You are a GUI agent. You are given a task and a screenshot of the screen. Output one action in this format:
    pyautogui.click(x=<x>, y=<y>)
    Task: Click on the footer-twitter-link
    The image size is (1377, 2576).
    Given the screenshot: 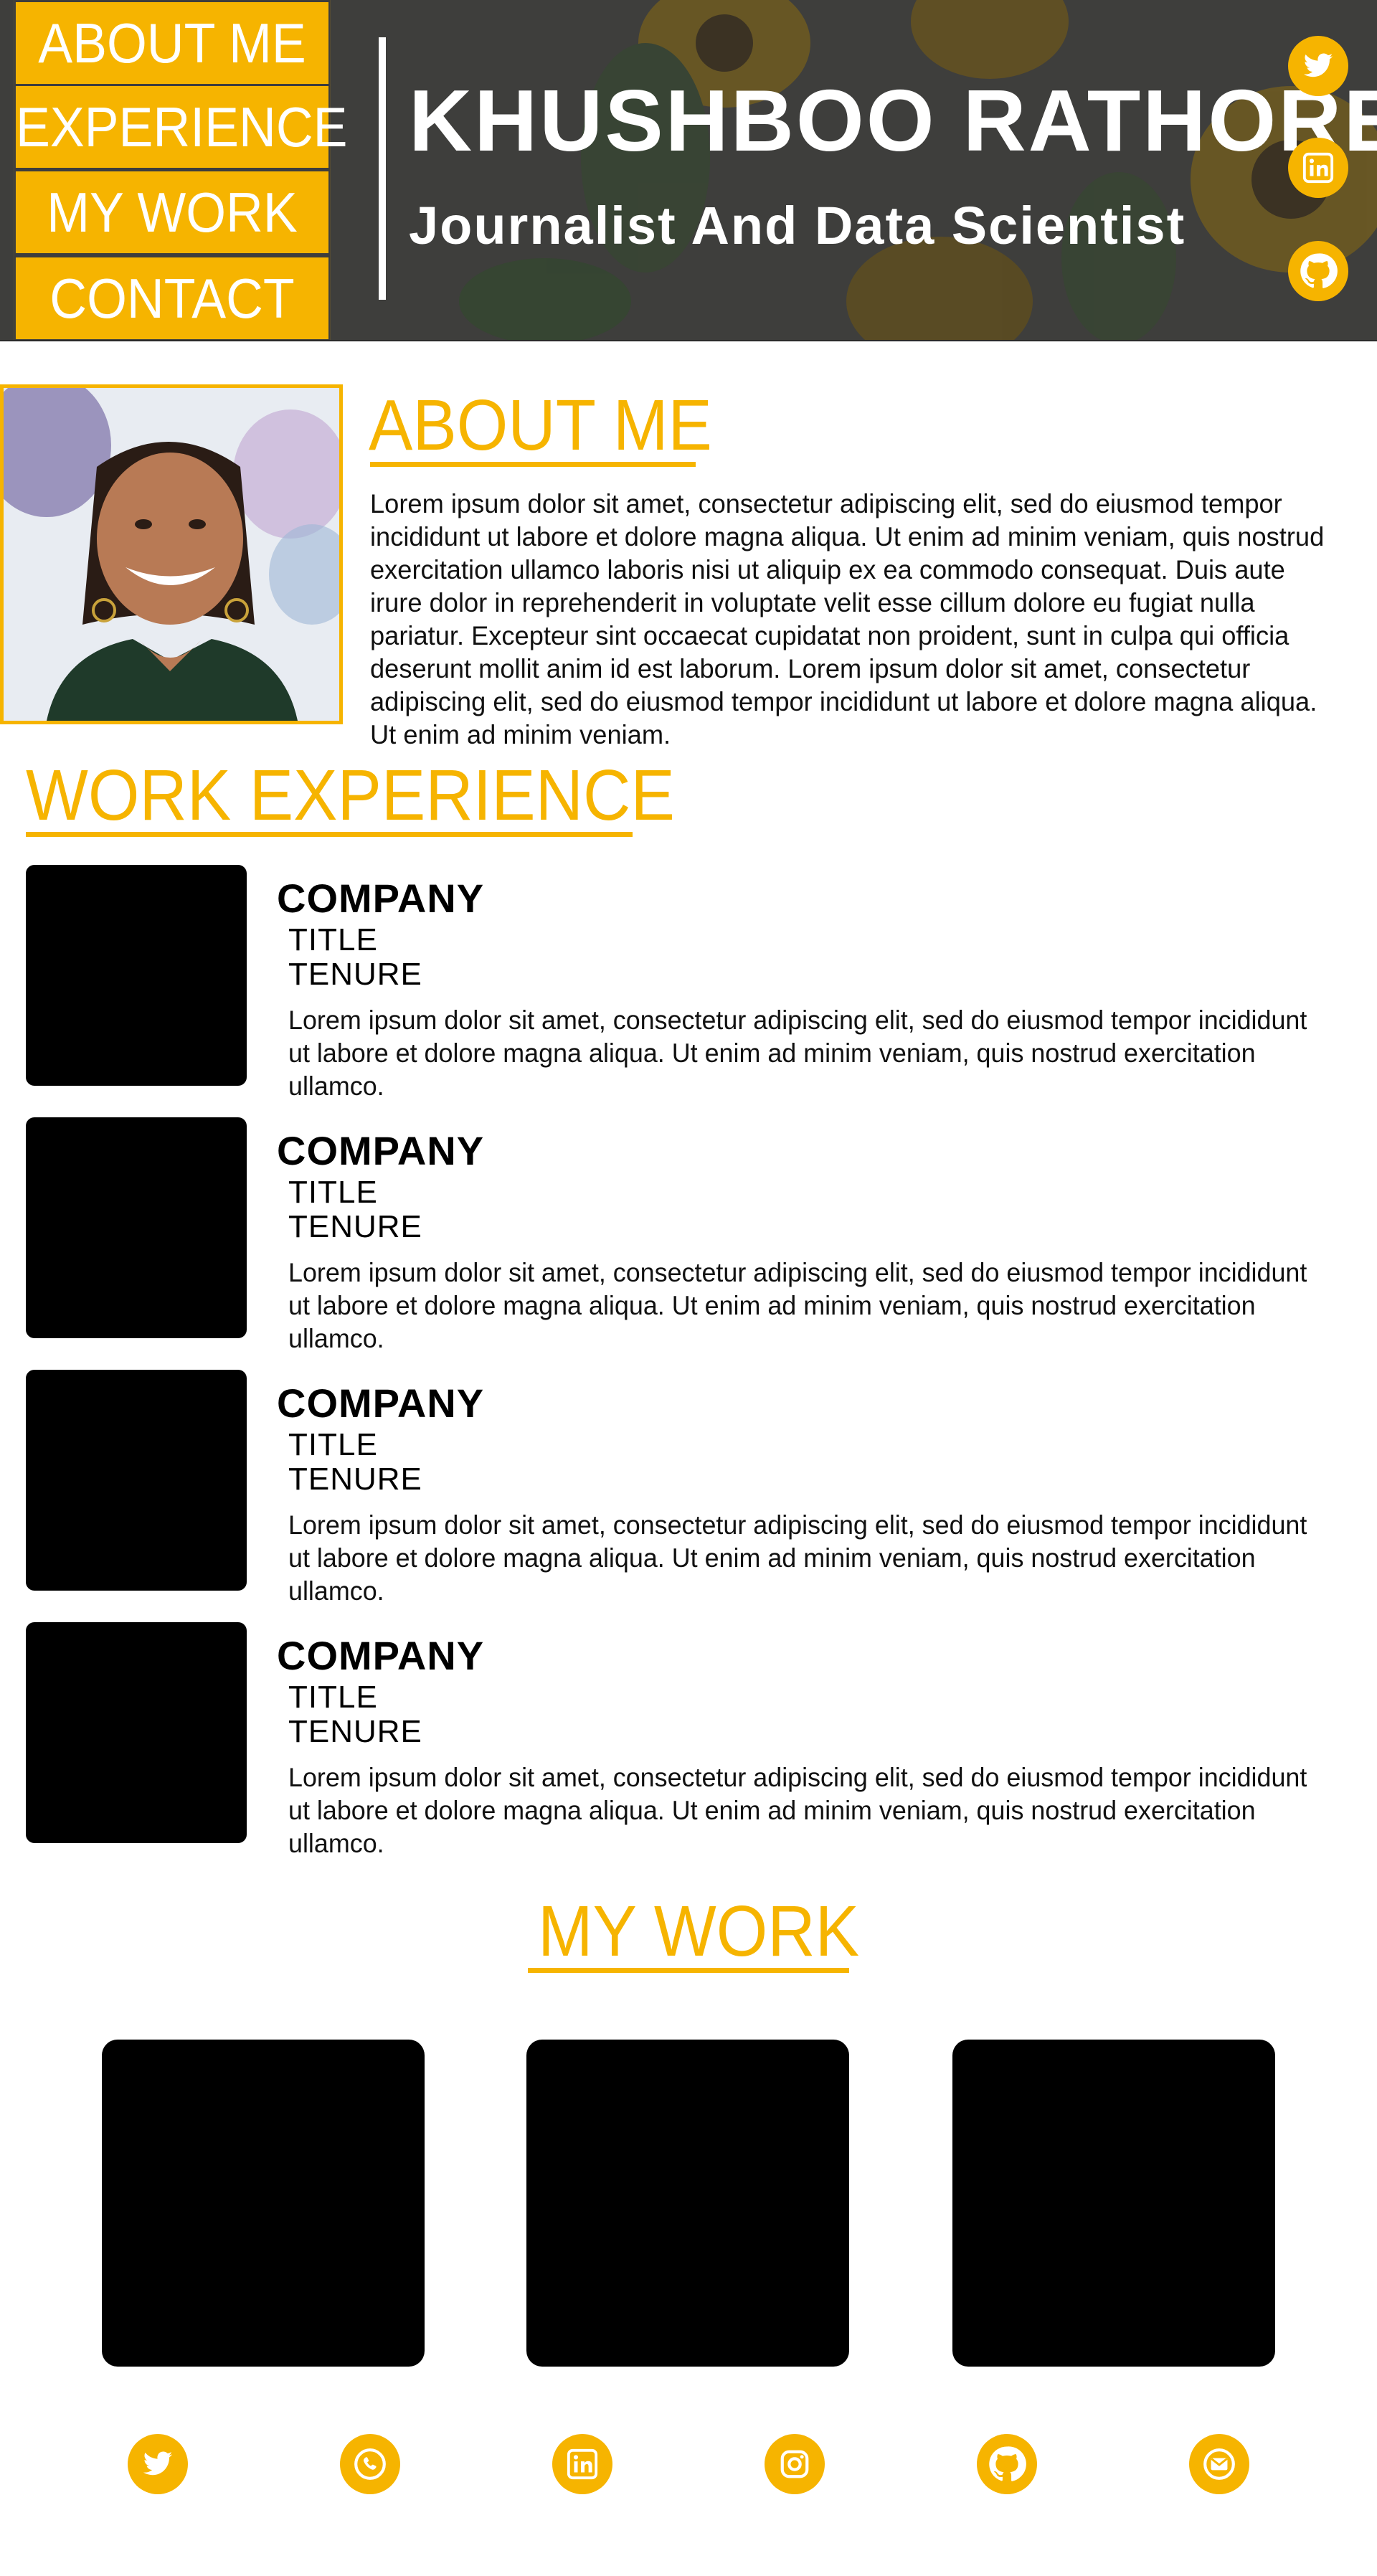 What is the action you would take?
    pyautogui.click(x=158, y=2464)
    